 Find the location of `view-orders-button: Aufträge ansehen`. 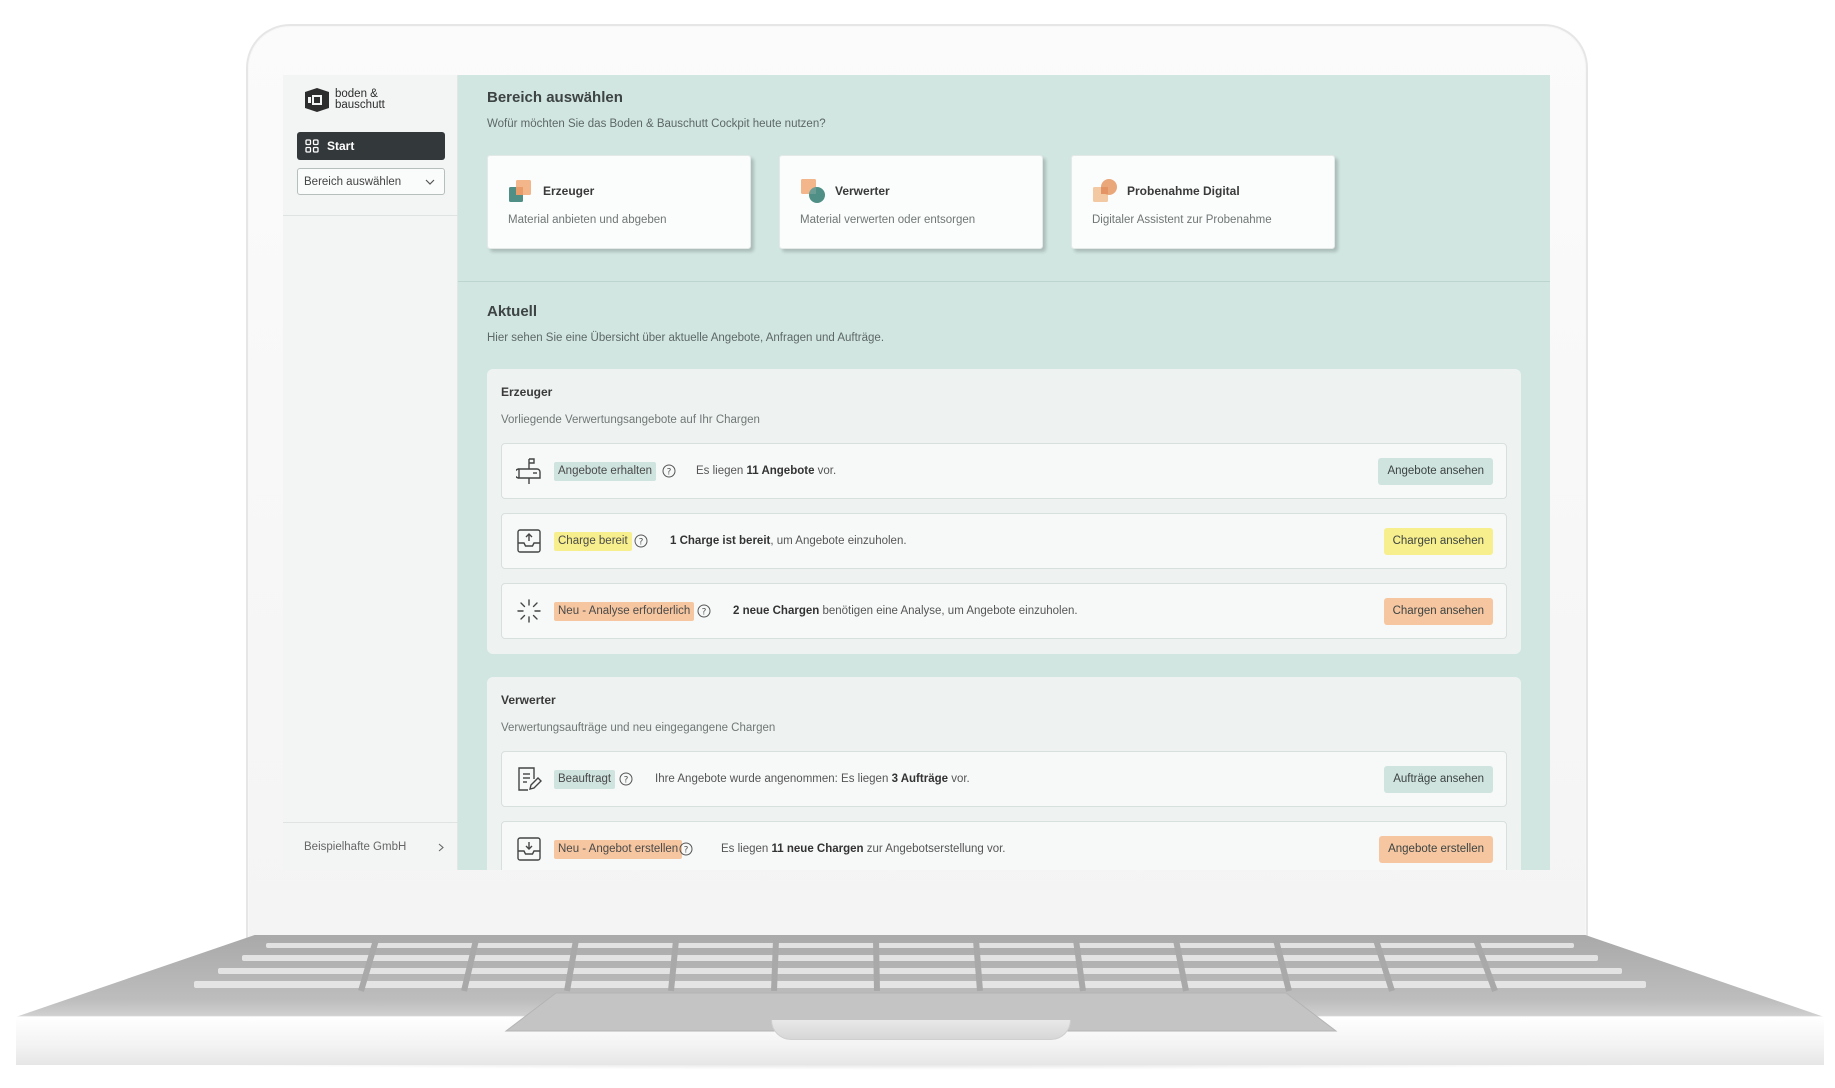

view-orders-button: Aufträge ansehen is located at coordinates (1438, 779).